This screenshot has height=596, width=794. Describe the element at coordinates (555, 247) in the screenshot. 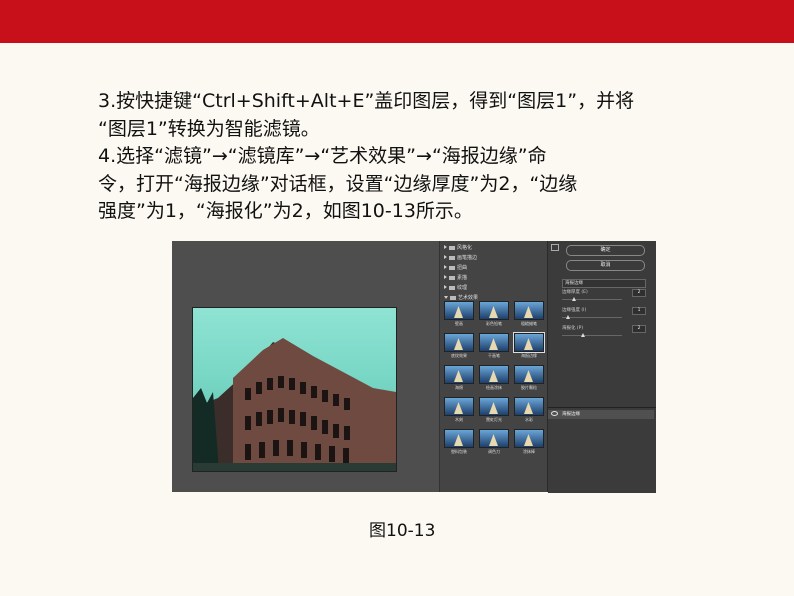

I see `collapse-gallery-icon` at that location.